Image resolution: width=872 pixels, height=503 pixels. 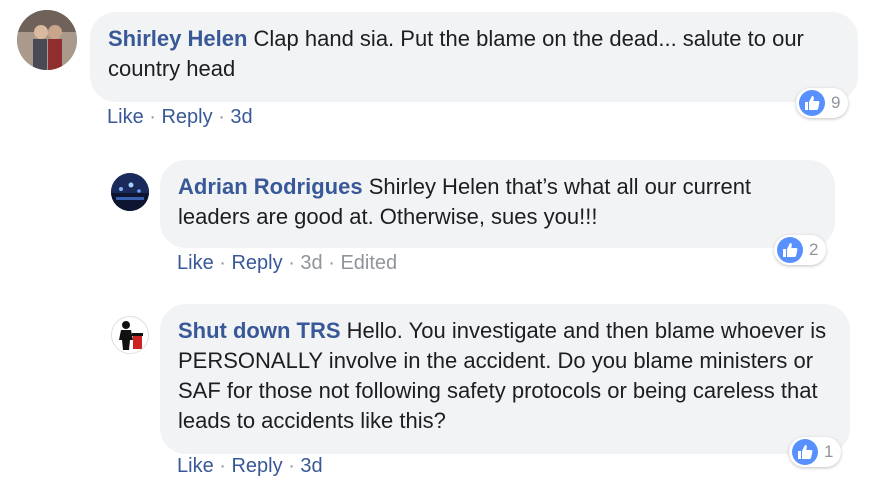 I want to click on reaction-count-badge: 1, so click(x=815, y=452).